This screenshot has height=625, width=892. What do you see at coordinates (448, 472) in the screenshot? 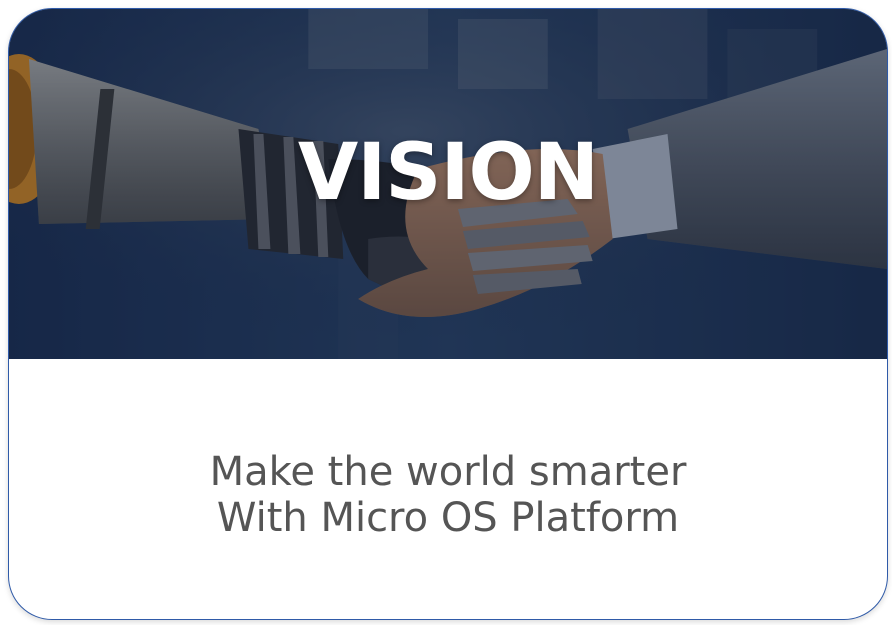
I see `caption-line-1: Make the world smarter` at bounding box center [448, 472].